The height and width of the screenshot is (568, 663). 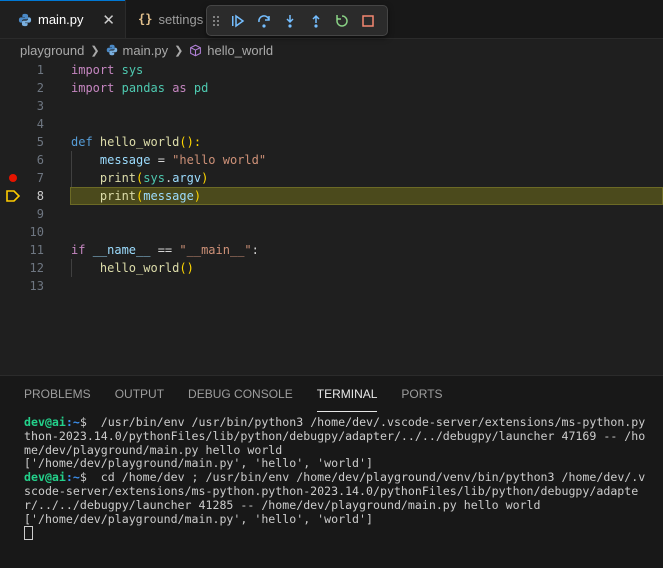 I want to click on line-number: 13, so click(x=36, y=286).